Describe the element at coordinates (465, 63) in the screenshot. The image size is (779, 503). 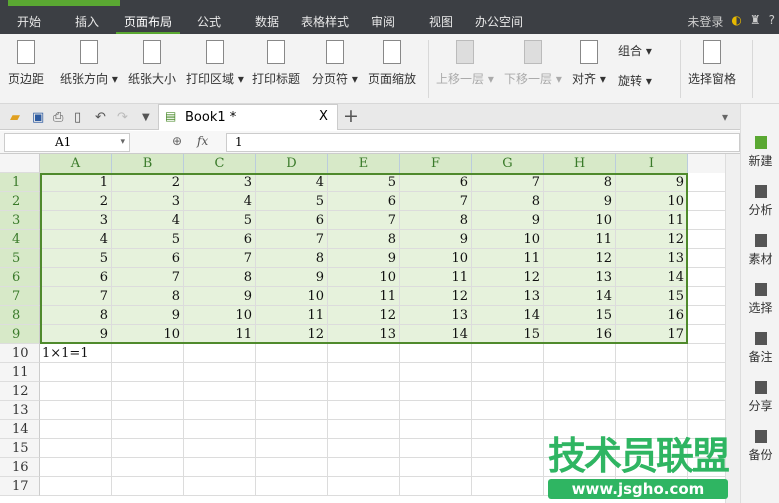
I see `ribbon-button-7: 上移一层 ▾` at that location.